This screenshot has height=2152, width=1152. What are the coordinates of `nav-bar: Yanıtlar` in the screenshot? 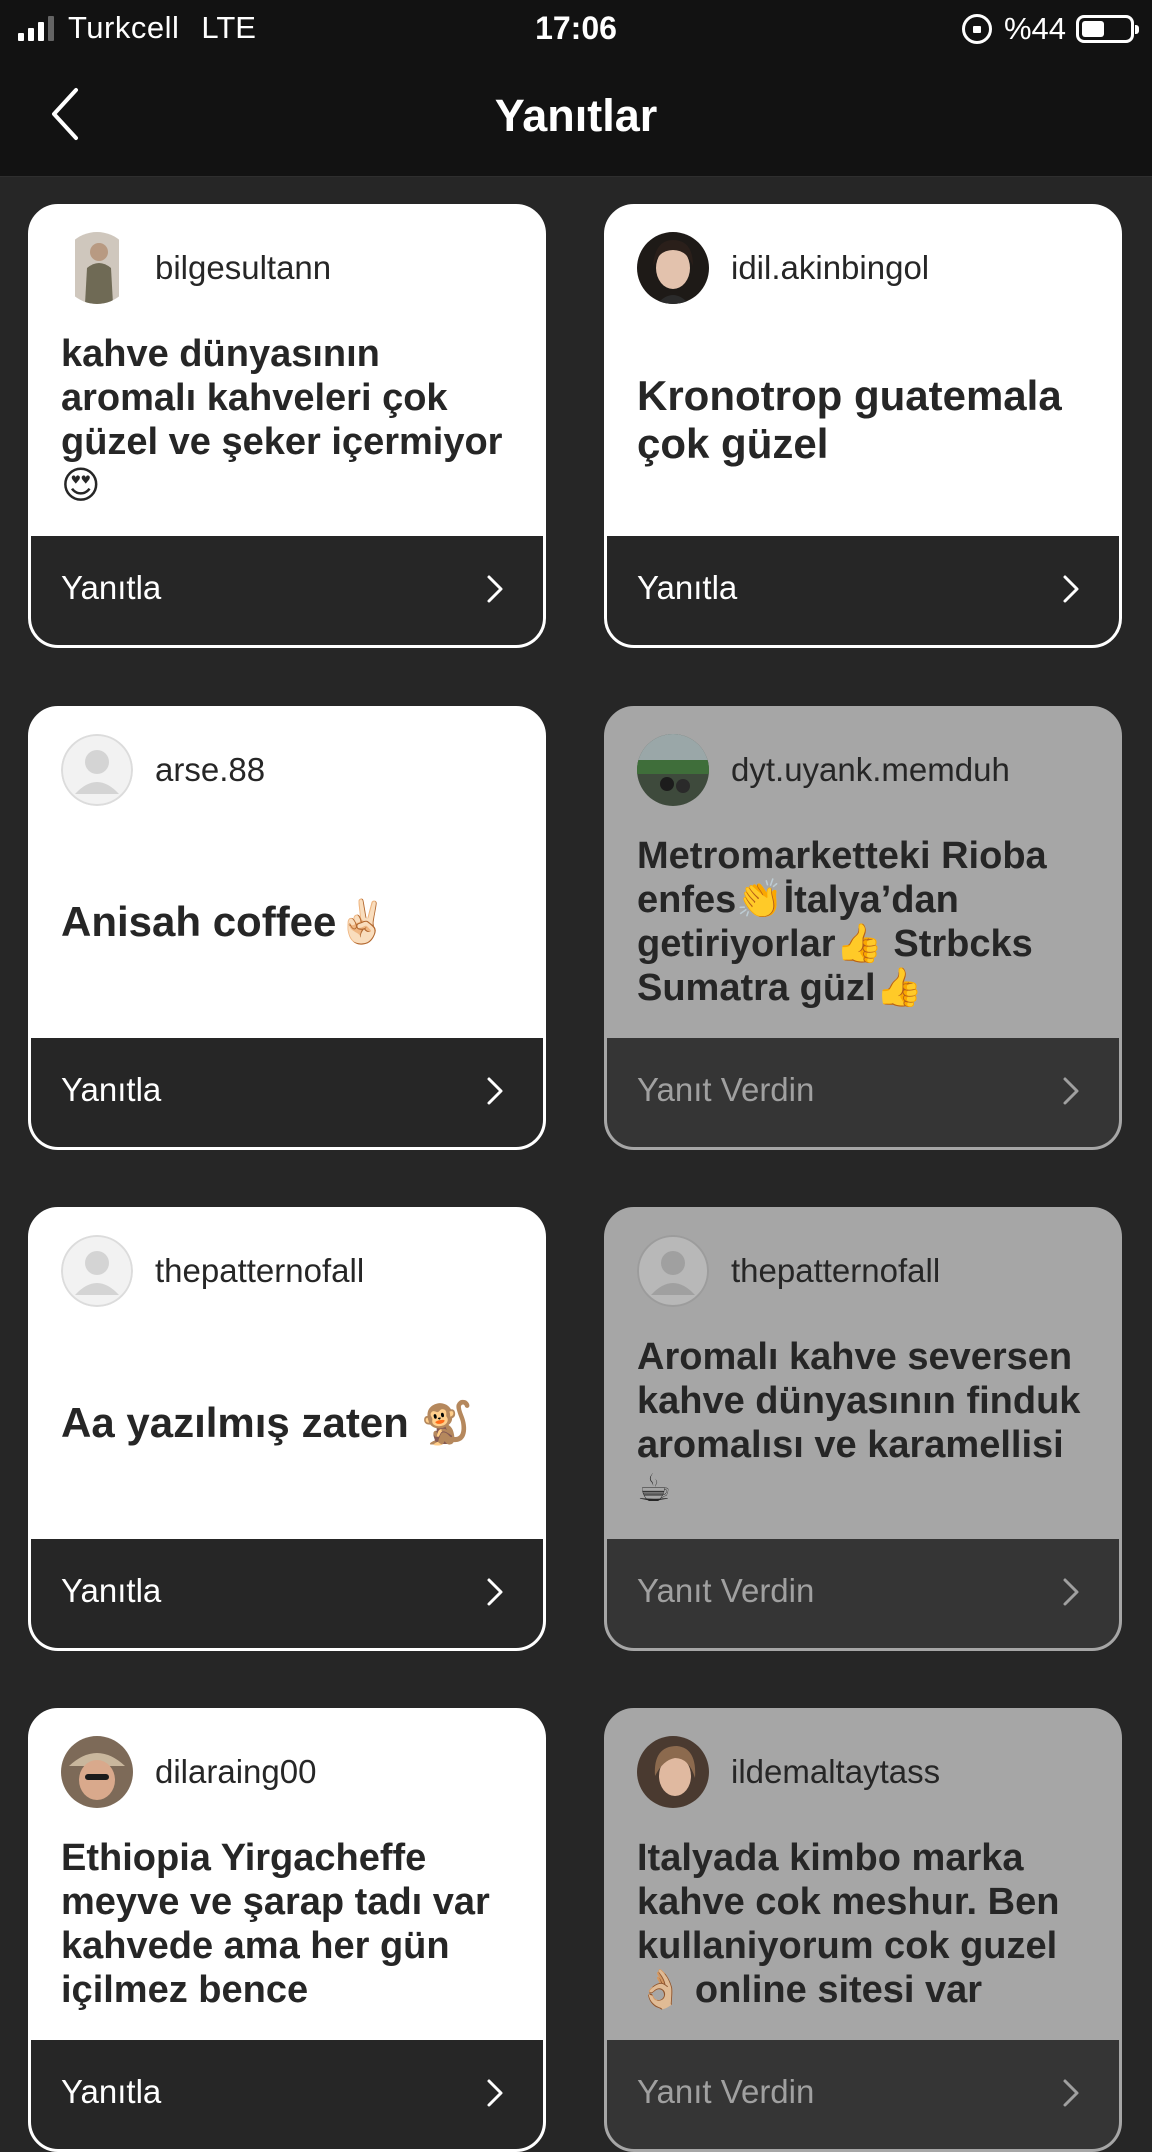 It's located at (576, 117).